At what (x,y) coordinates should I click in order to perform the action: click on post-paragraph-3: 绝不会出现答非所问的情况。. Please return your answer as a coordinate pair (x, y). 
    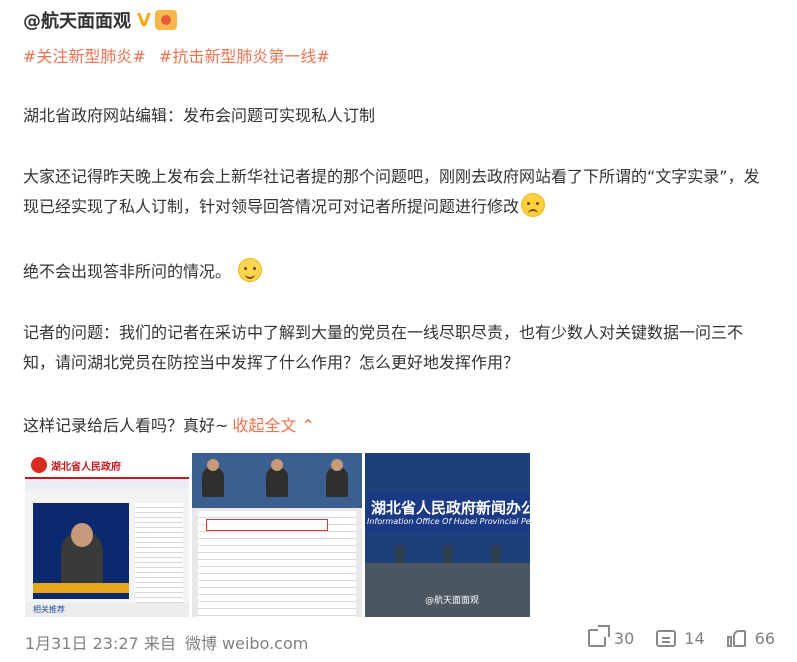
    Looking at the image, I should click on (393, 272).